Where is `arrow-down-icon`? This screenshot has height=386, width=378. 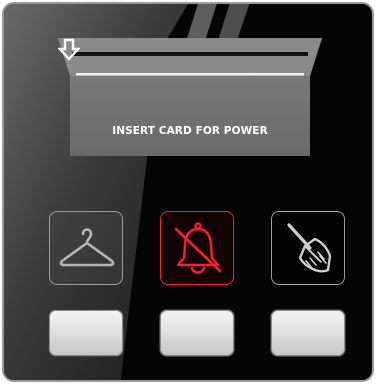 arrow-down-icon is located at coordinates (69, 49).